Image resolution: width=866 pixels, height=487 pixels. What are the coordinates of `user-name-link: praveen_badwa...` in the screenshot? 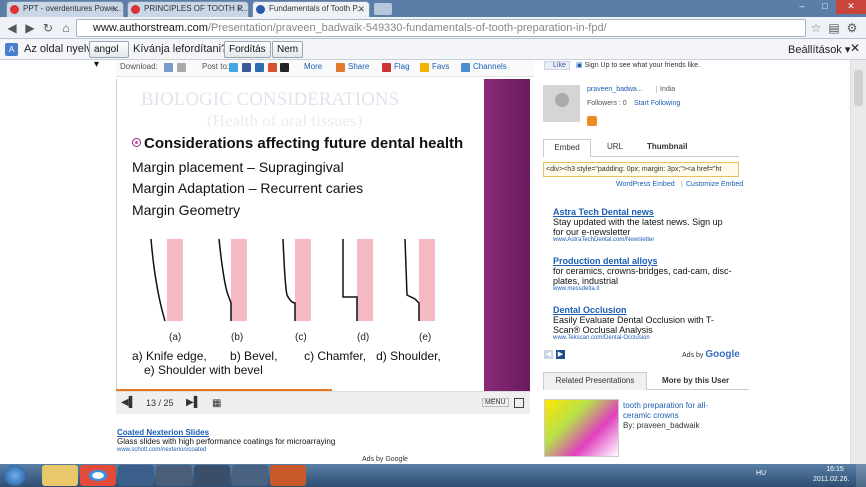 It's located at (615, 89).